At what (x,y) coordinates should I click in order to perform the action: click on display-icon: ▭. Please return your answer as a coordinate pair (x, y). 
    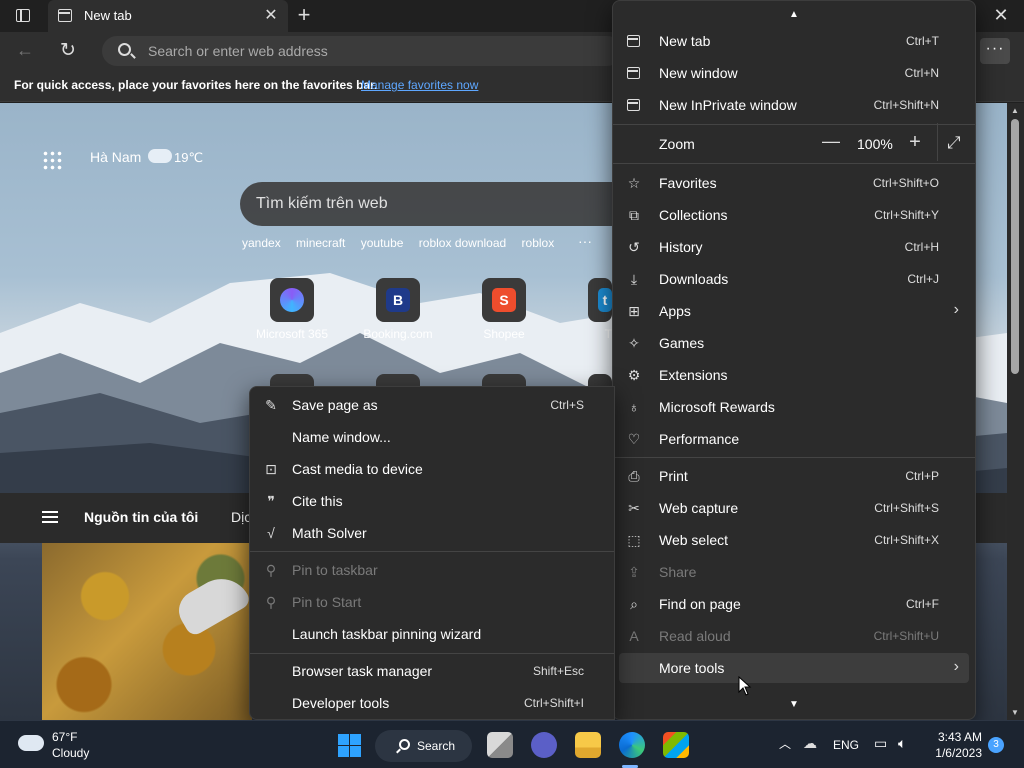
    Looking at the image, I should click on (880, 743).